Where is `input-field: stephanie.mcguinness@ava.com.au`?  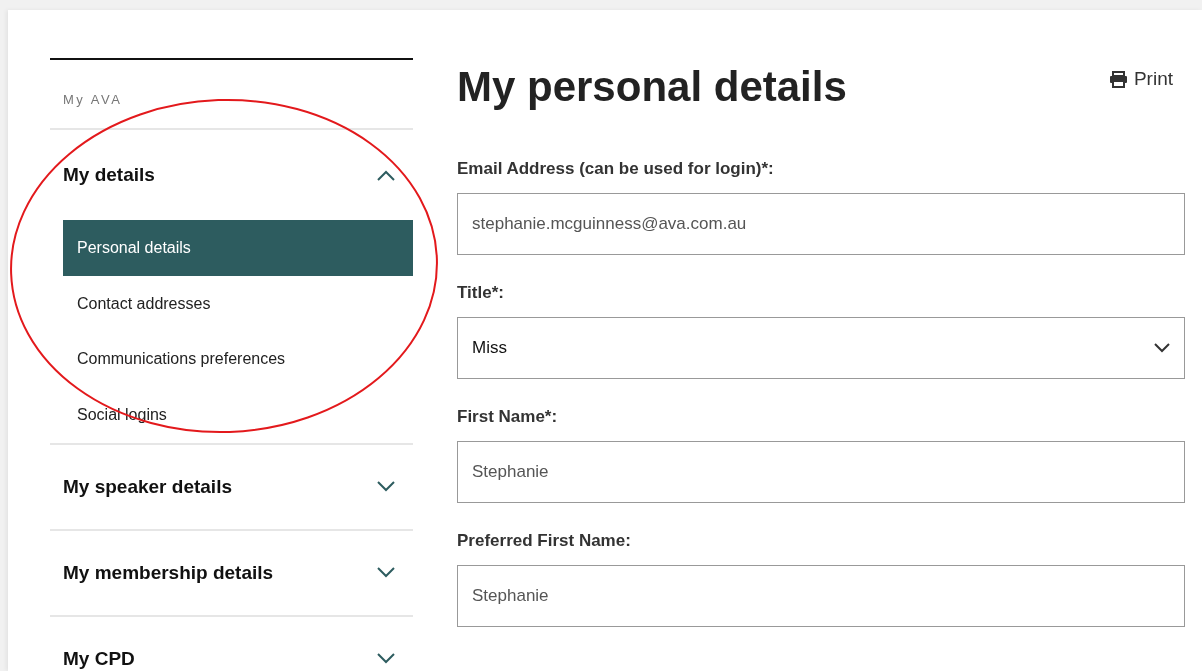 input-field: stephanie.mcguinness@ava.com.au is located at coordinates (821, 224).